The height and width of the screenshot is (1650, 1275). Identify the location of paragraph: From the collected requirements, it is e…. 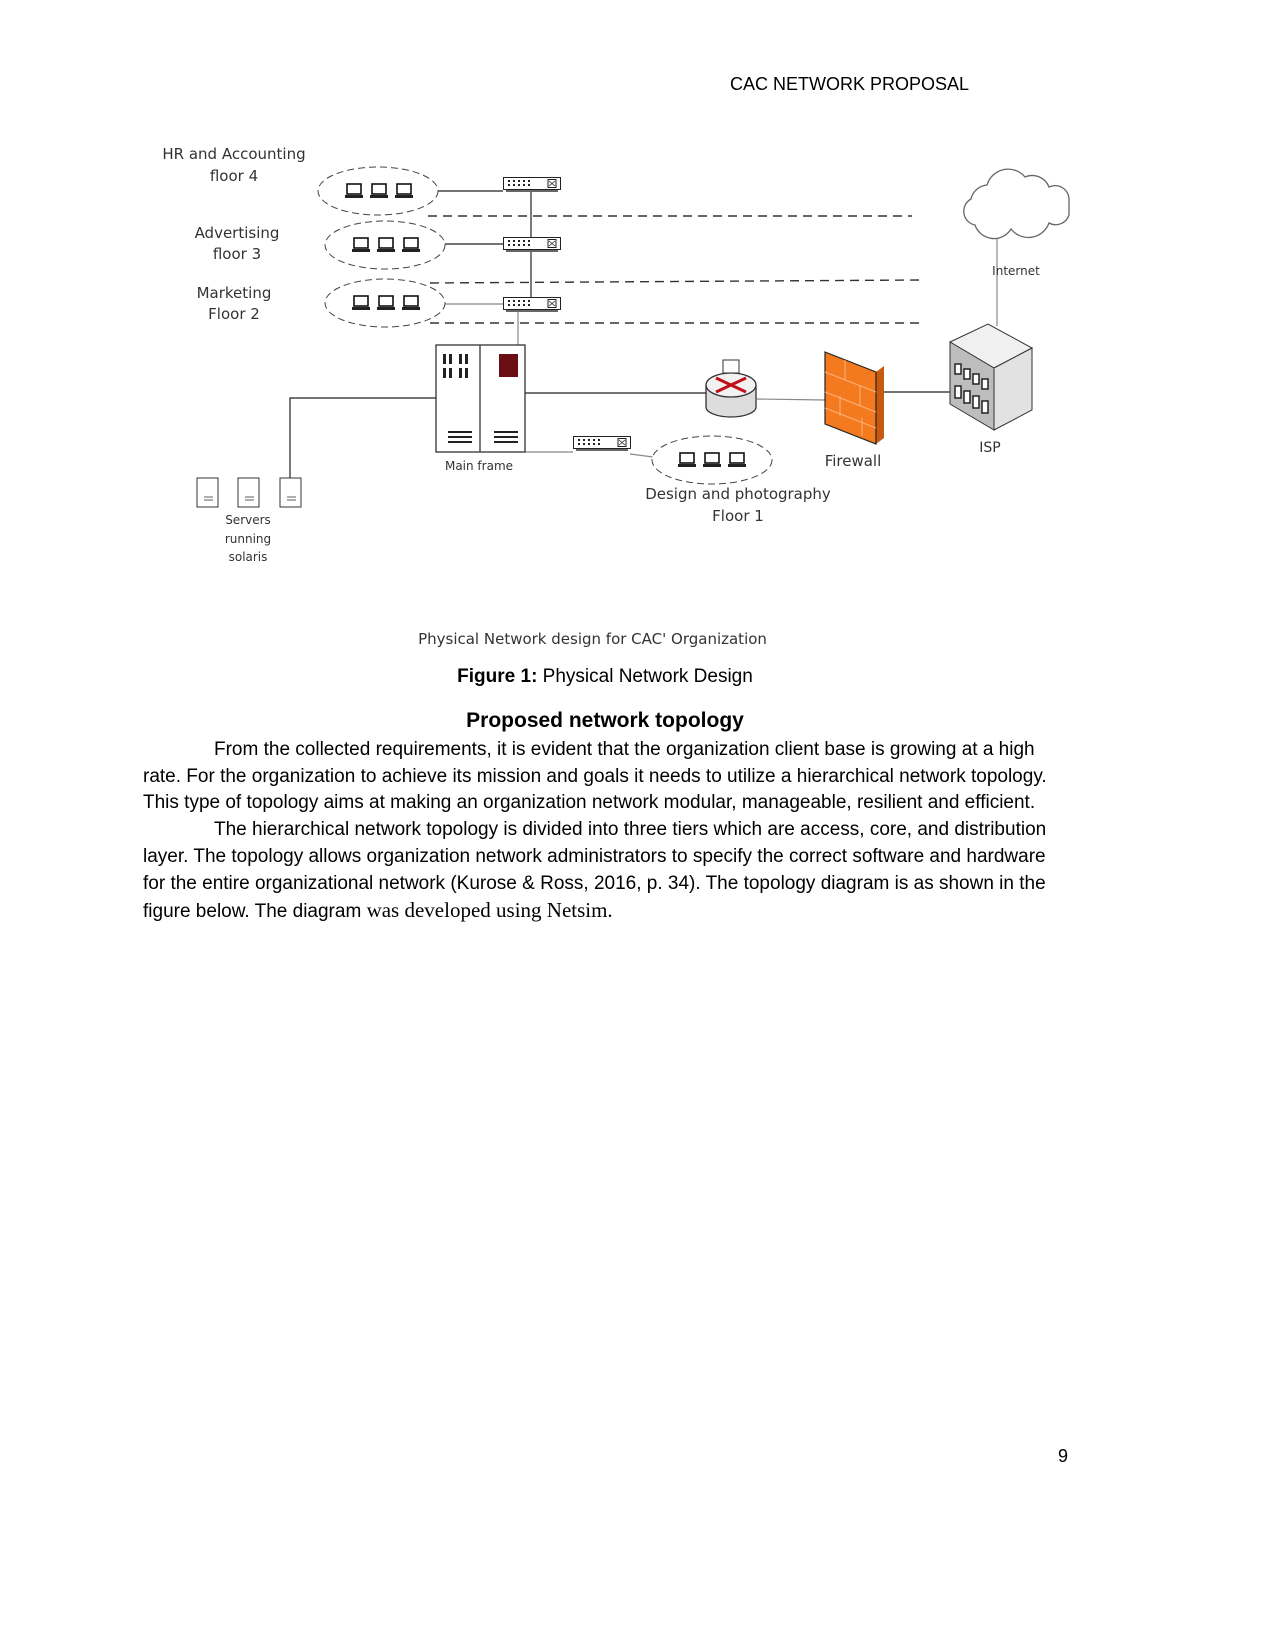
(595, 776).